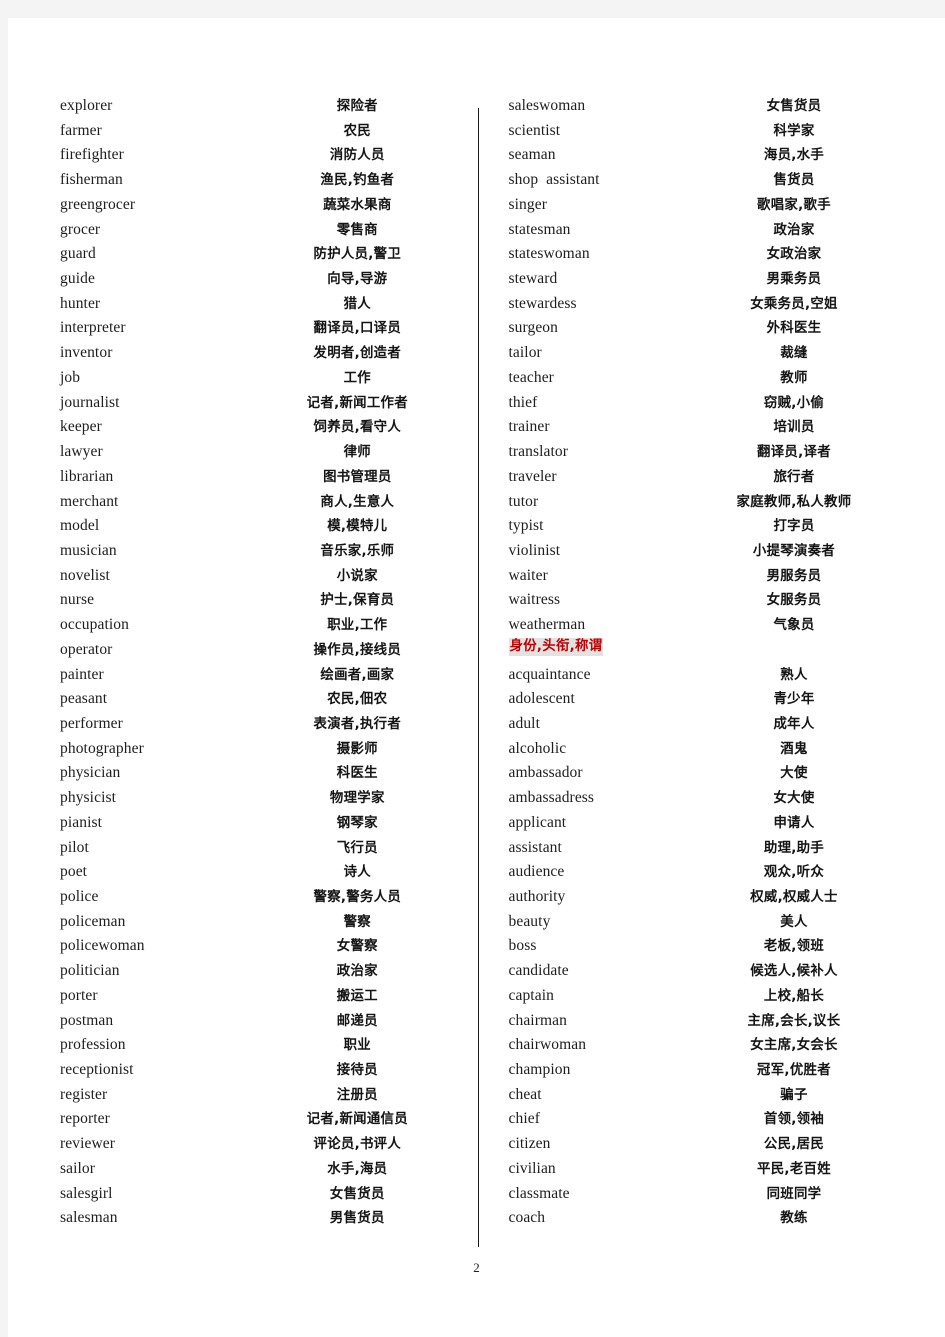  What do you see at coordinates (707, 1218) in the screenshot?
I see `glossary-row: coach 教练` at bounding box center [707, 1218].